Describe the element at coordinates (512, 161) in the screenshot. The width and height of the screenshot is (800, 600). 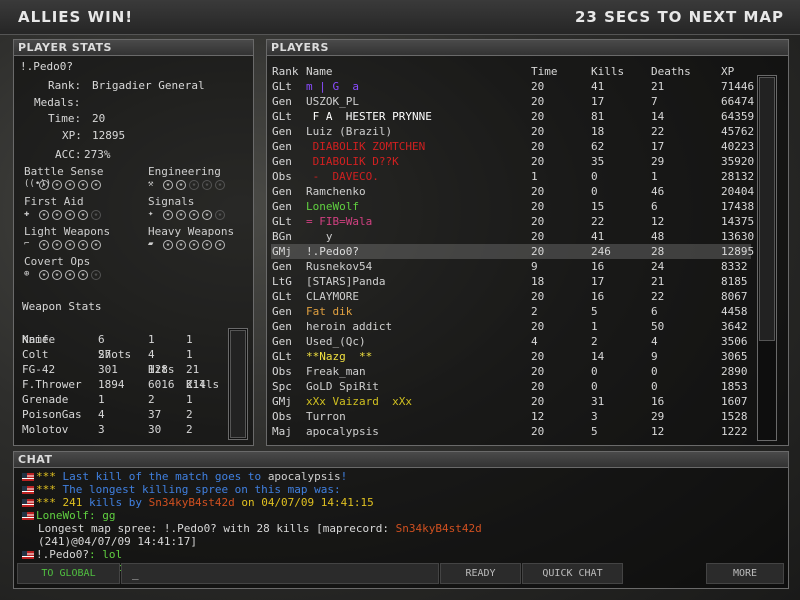
I see `player-row: Gen DIABOLIK D??K 20 35 29 35920` at that location.